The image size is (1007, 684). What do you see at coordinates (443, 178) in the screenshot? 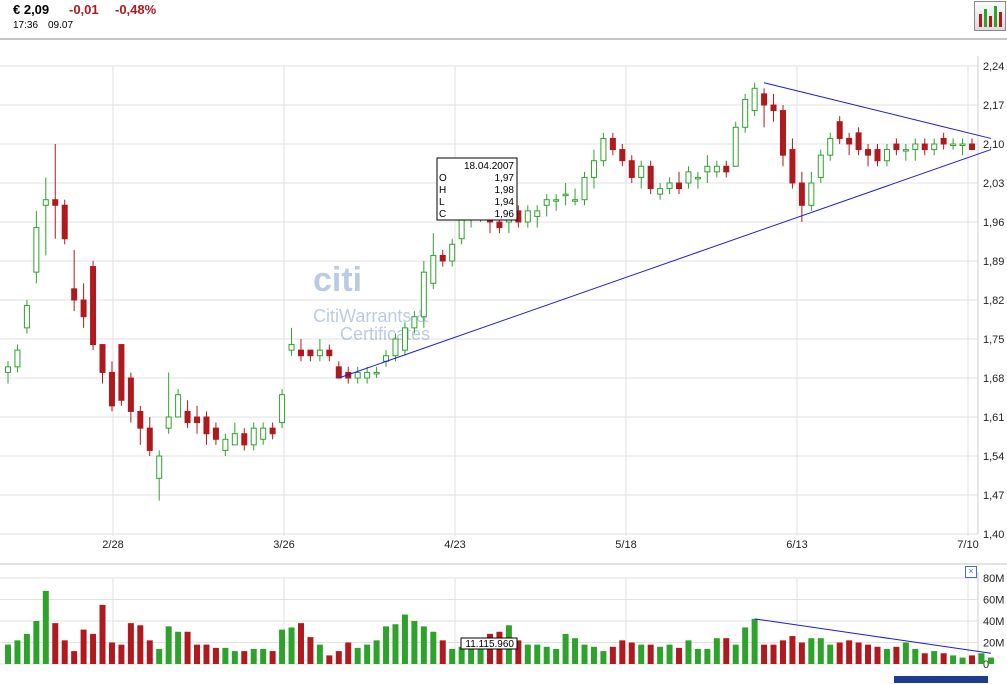
I see `tooltip-label: O` at bounding box center [443, 178].